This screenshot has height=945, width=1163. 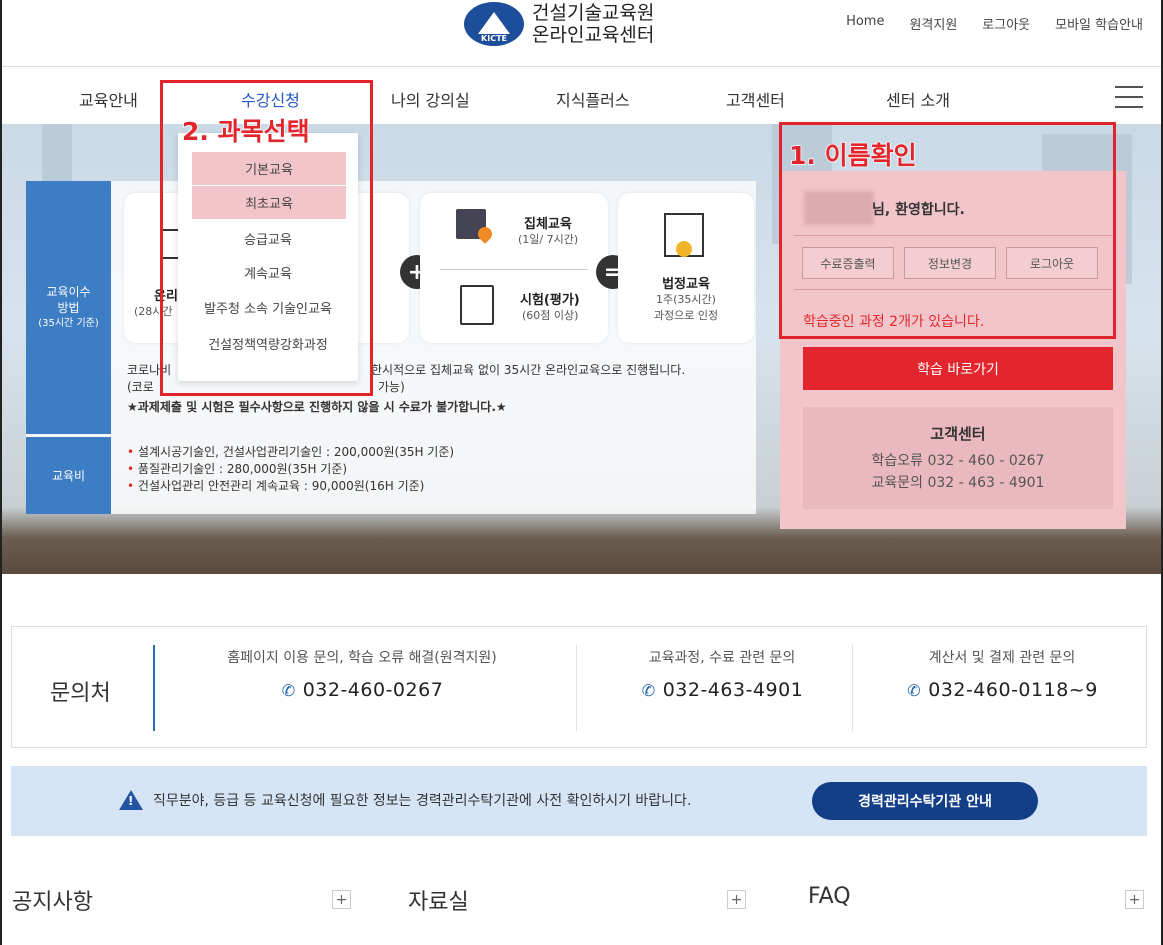 What do you see at coordinates (140, 387) in the screenshot?
I see `covid-subnote-start: (코로` at bounding box center [140, 387].